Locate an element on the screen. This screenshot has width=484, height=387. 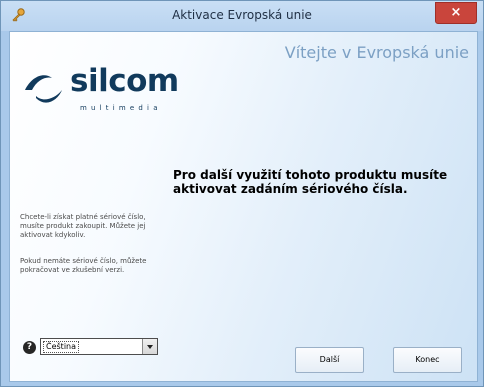
silcom-swoosh-icon is located at coordinates (43, 89).